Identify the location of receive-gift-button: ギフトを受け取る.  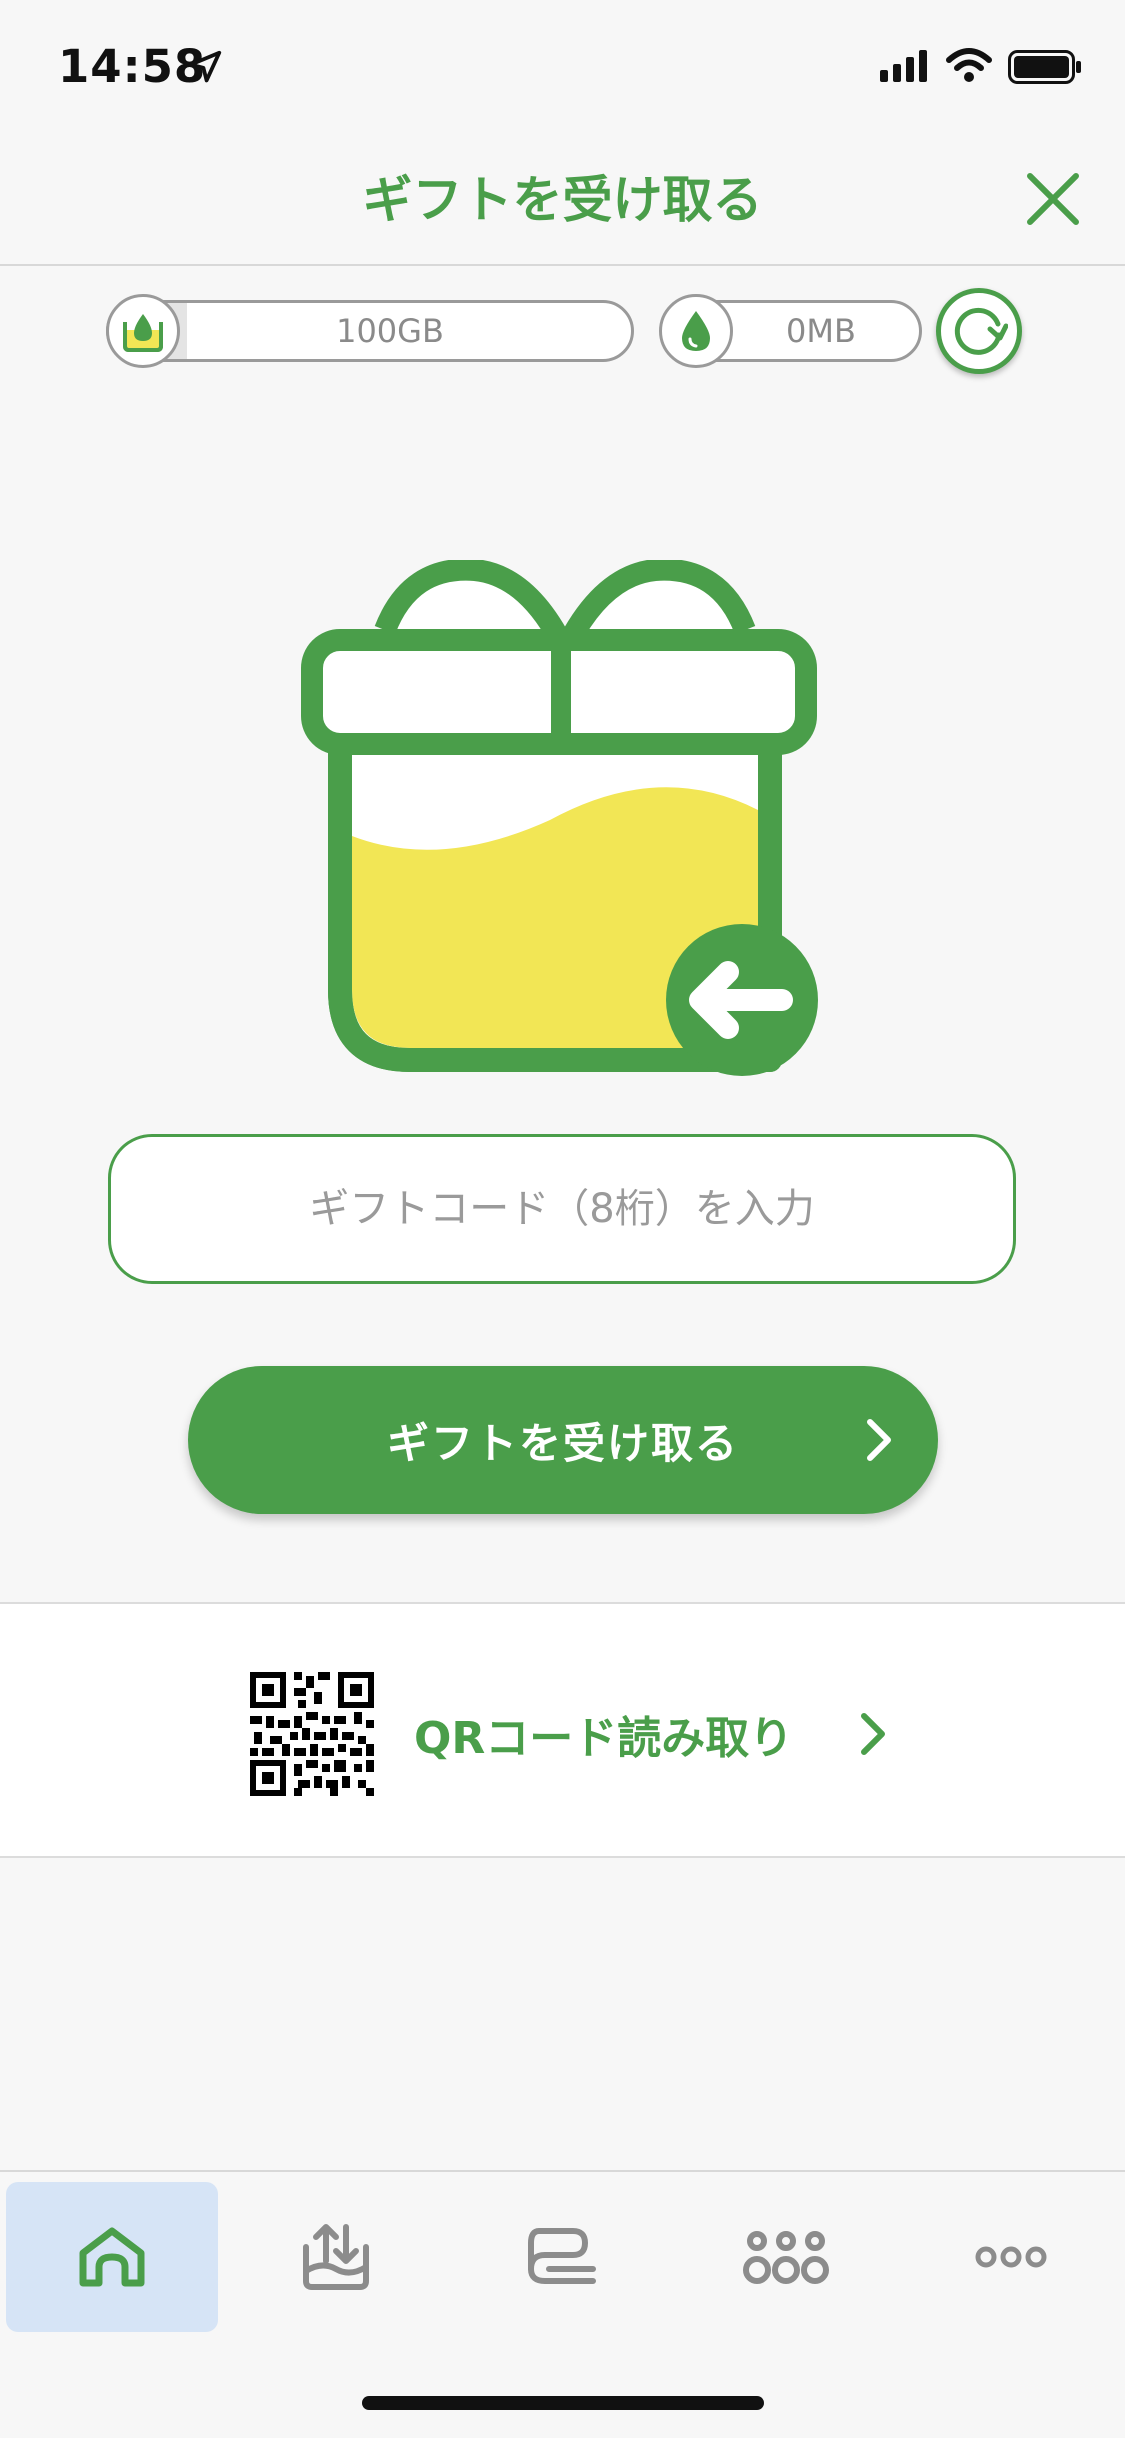
(563, 1440).